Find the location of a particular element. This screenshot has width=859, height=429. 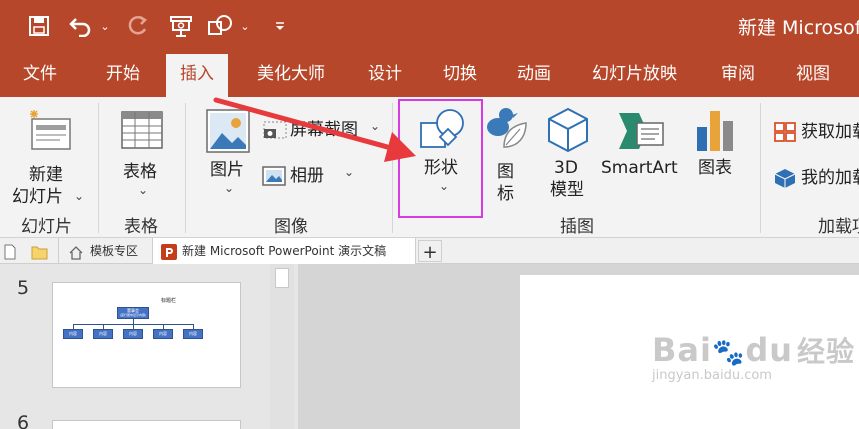

watermark-url: jingyan.baidu.com is located at coordinates (712, 375).